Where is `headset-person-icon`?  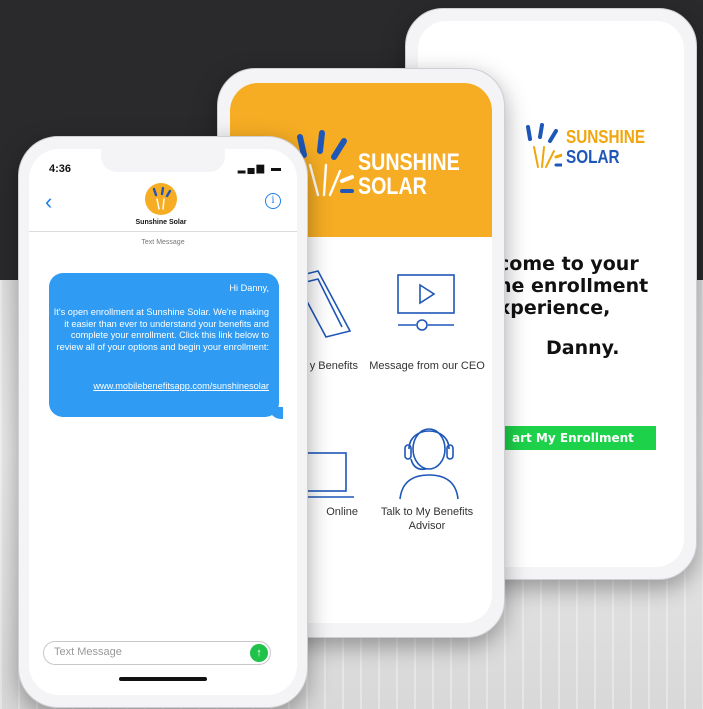
headset-person-icon is located at coordinates (429, 464).